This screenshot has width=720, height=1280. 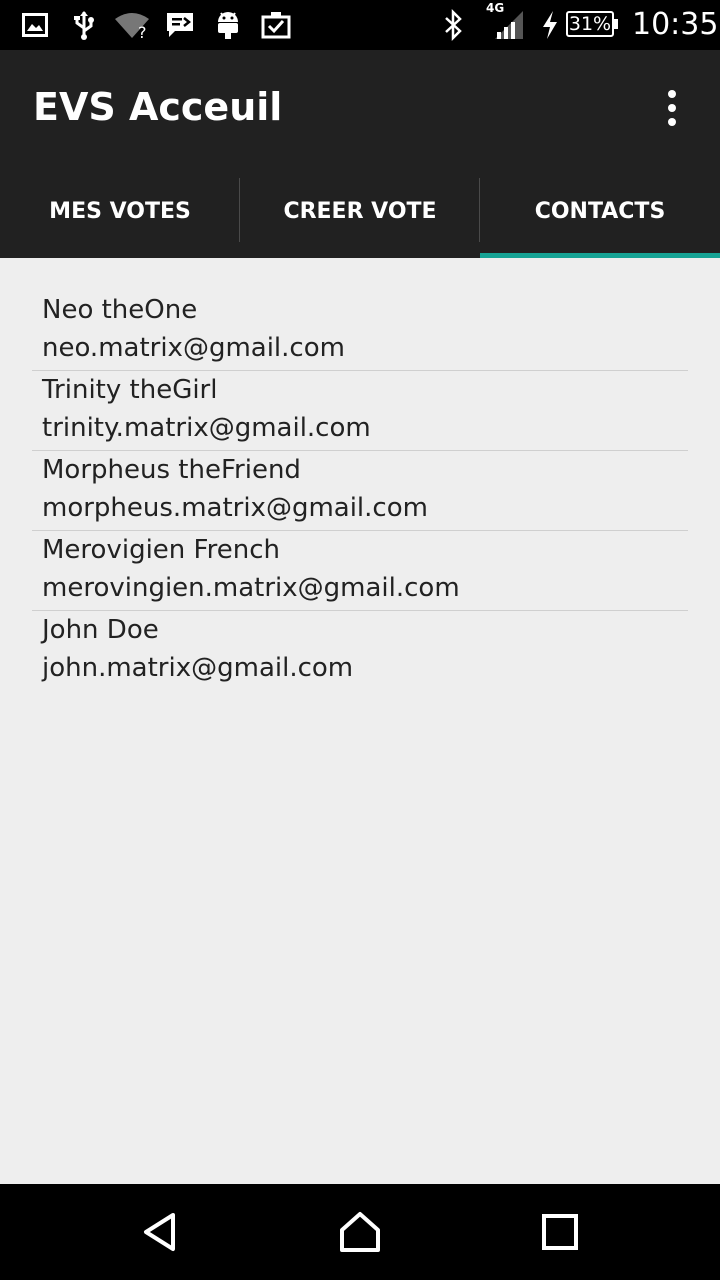 I want to click on contact-name: Trinity theGirl, so click(x=130, y=390).